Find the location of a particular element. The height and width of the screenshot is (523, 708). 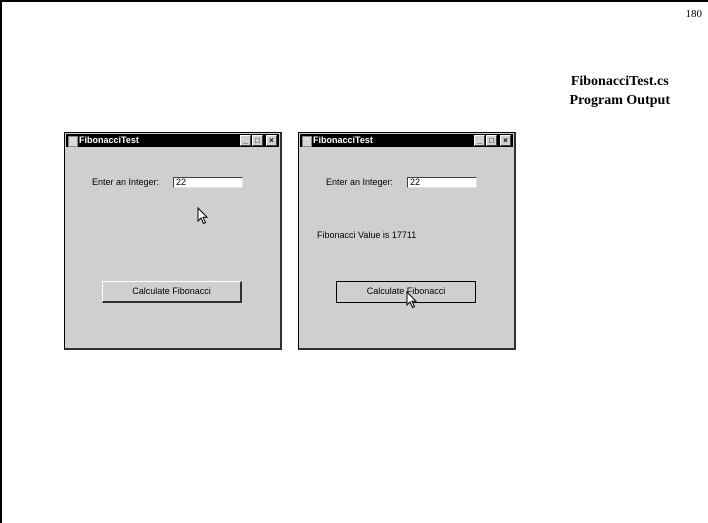

result-label: Fibonacci Value is 17711 is located at coordinates (367, 235).